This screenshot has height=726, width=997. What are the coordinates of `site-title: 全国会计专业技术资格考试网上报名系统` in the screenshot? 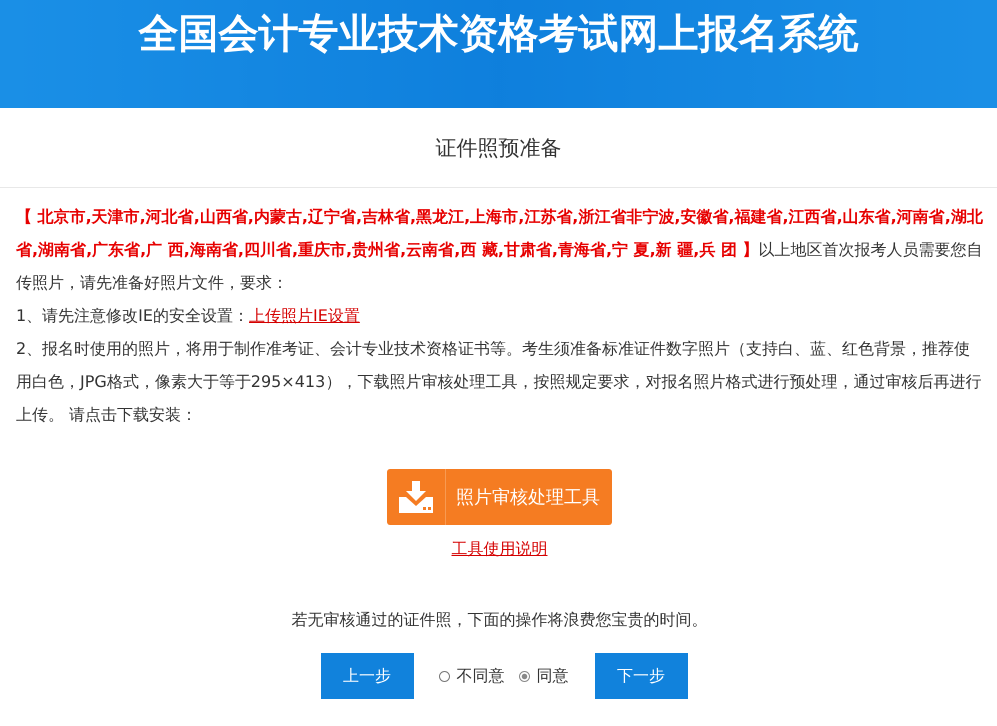 It's located at (498, 34).